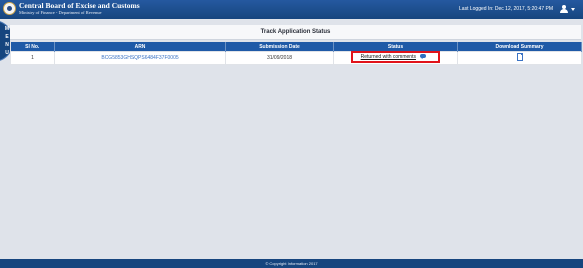  Describe the element at coordinates (573, 9) in the screenshot. I see `caret-down-icon` at that location.